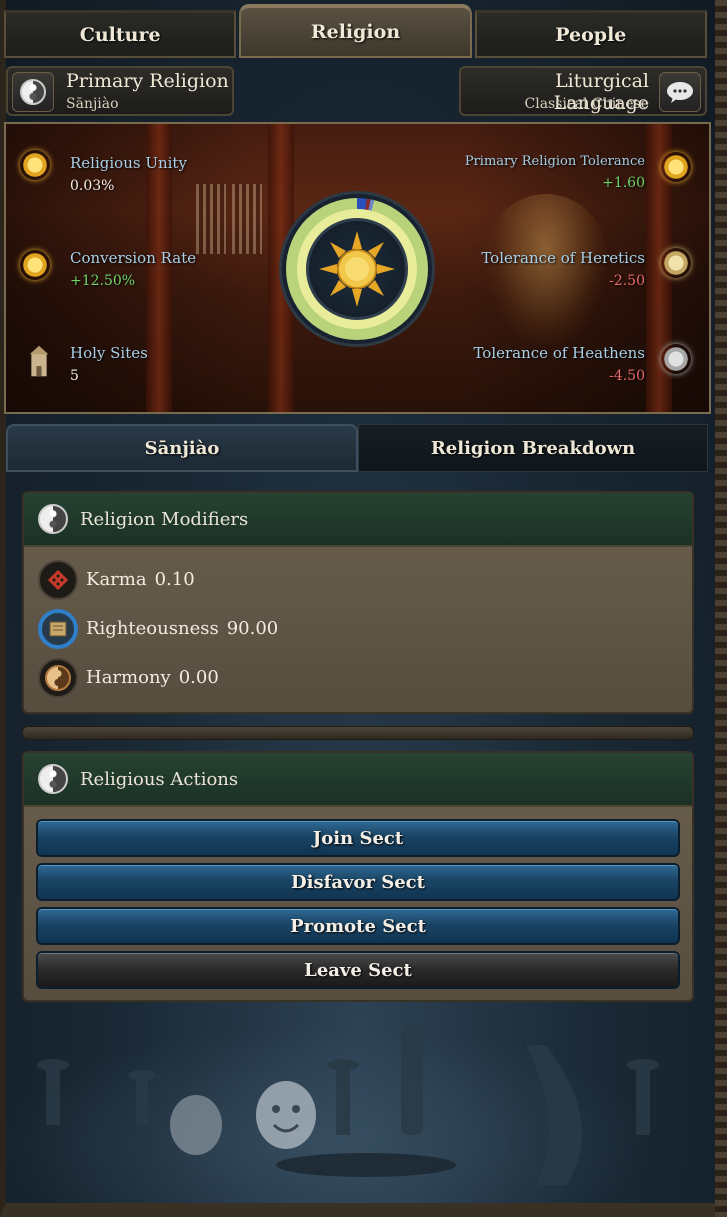  Describe the element at coordinates (554, 161) in the screenshot. I see `primary-tolerance-label: Primary Religion Tolerance` at that location.